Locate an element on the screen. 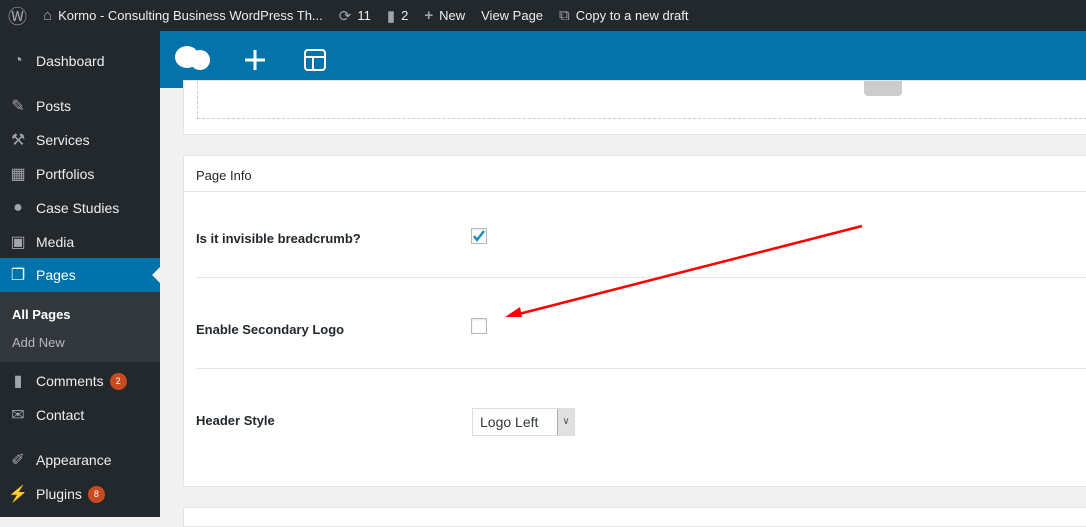  arrow-head-icon is located at coordinates (513, 312).